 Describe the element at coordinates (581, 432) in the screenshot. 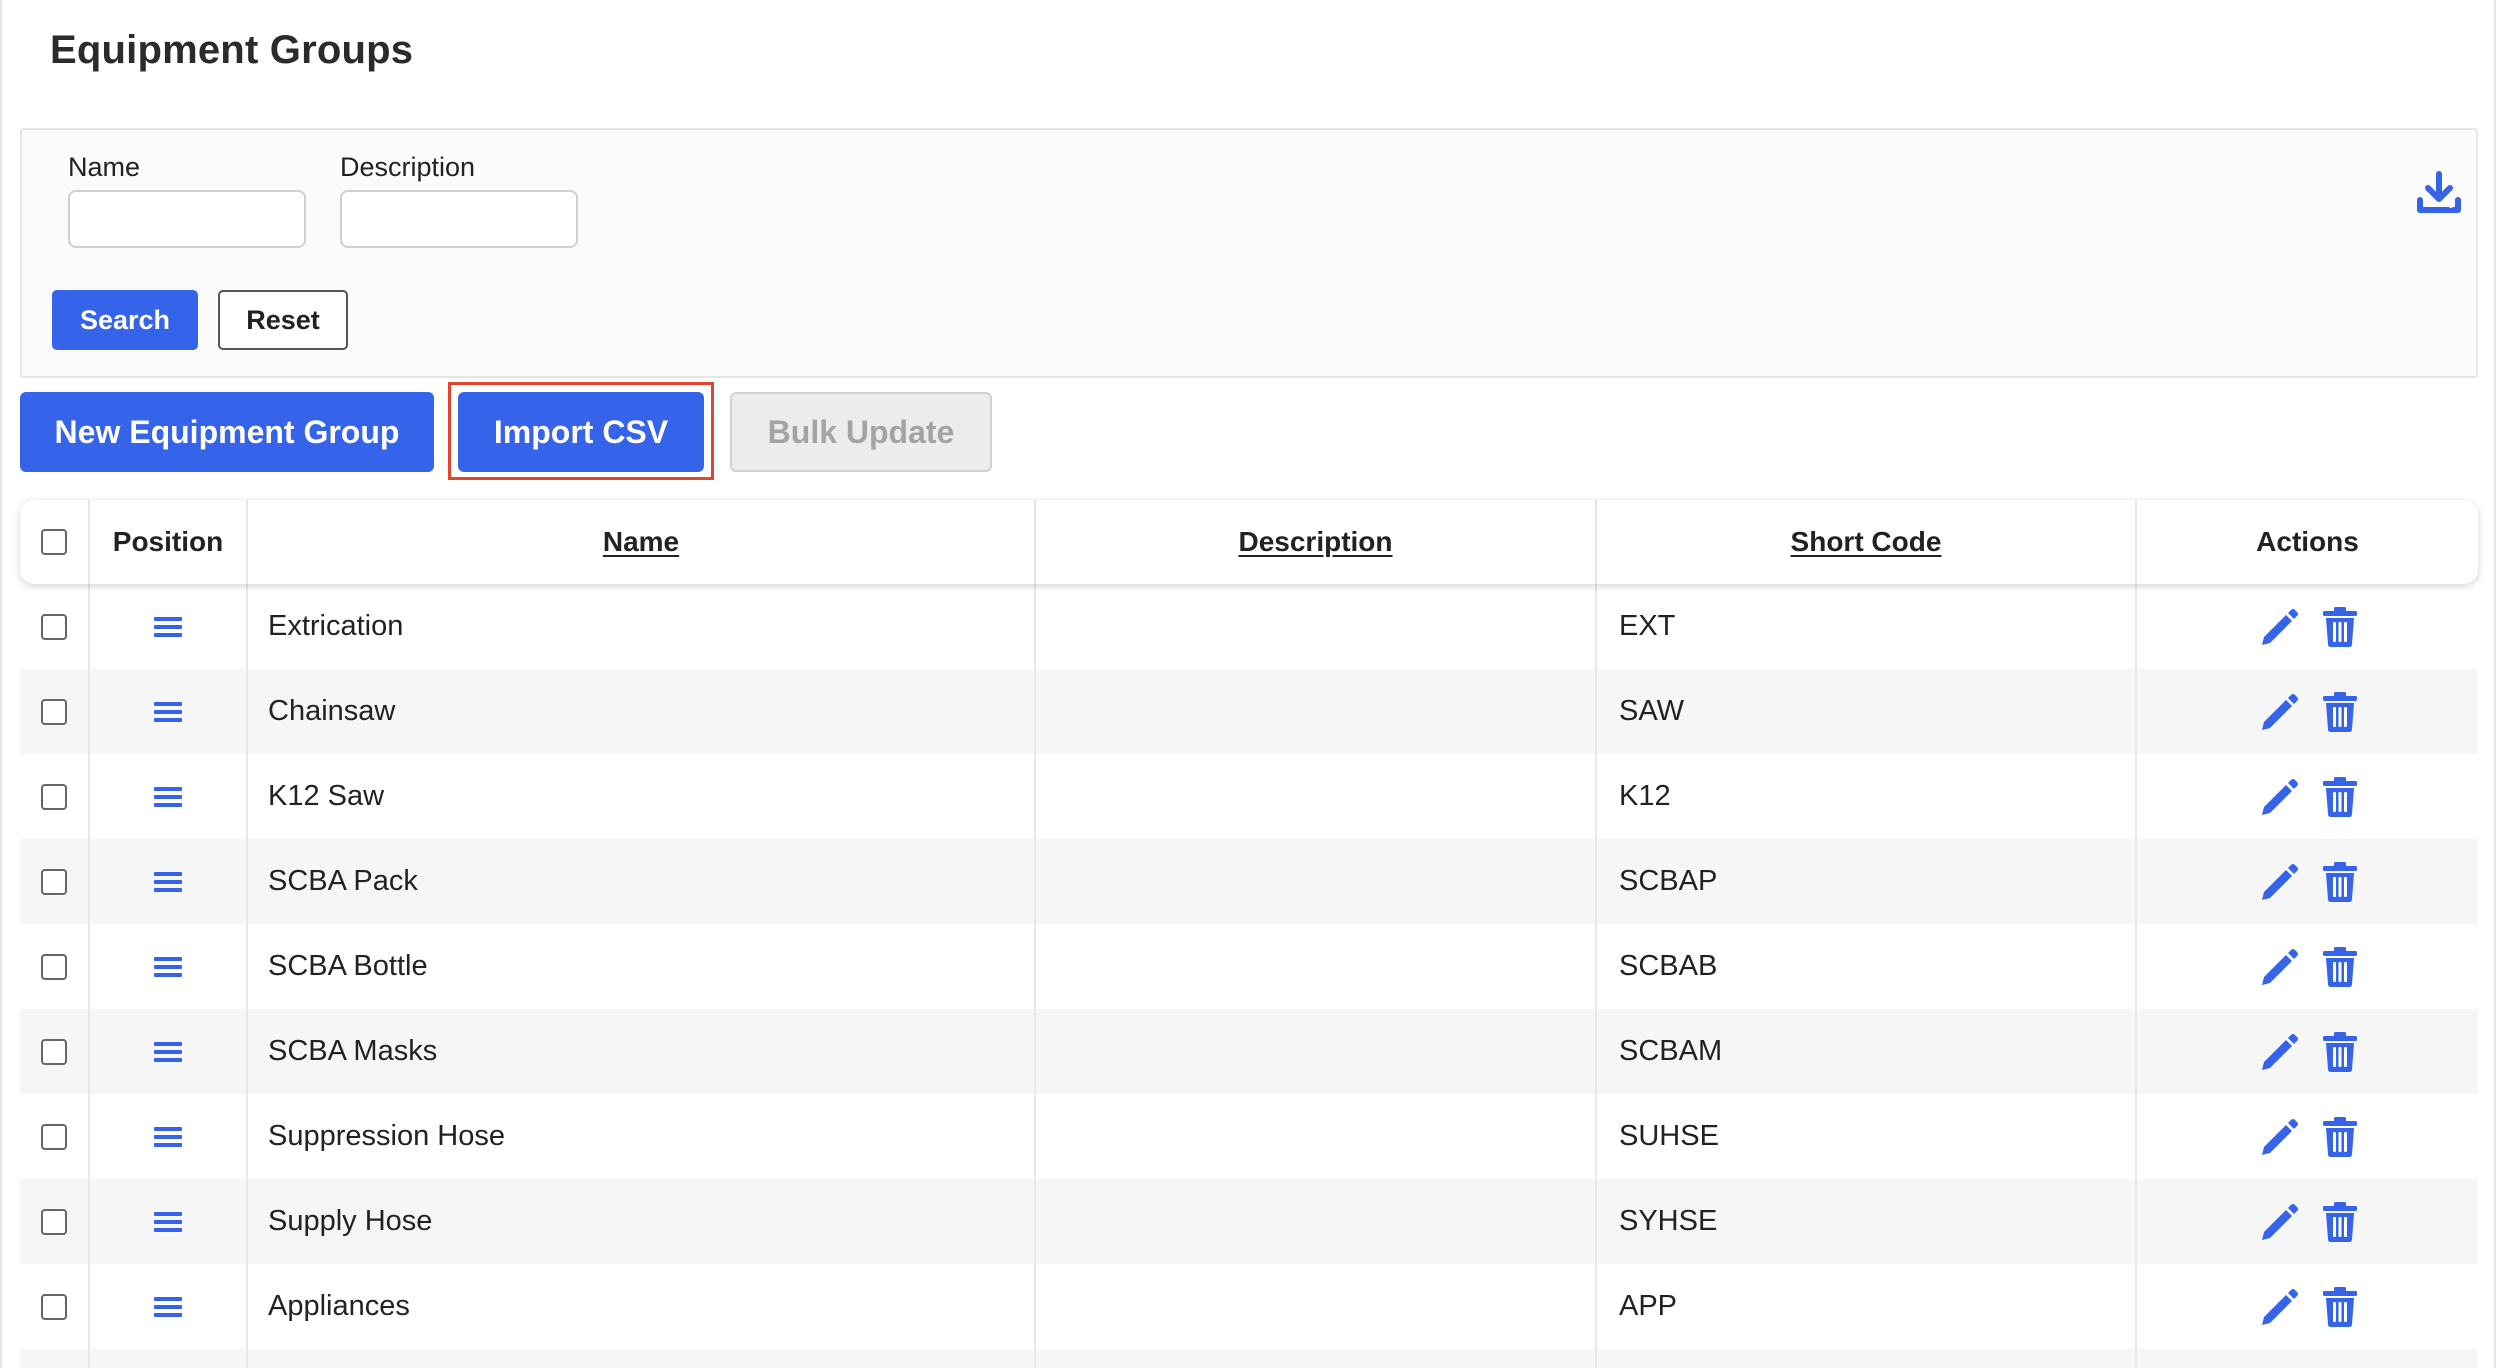

I see `import-csv-button: Import CSV` at that location.